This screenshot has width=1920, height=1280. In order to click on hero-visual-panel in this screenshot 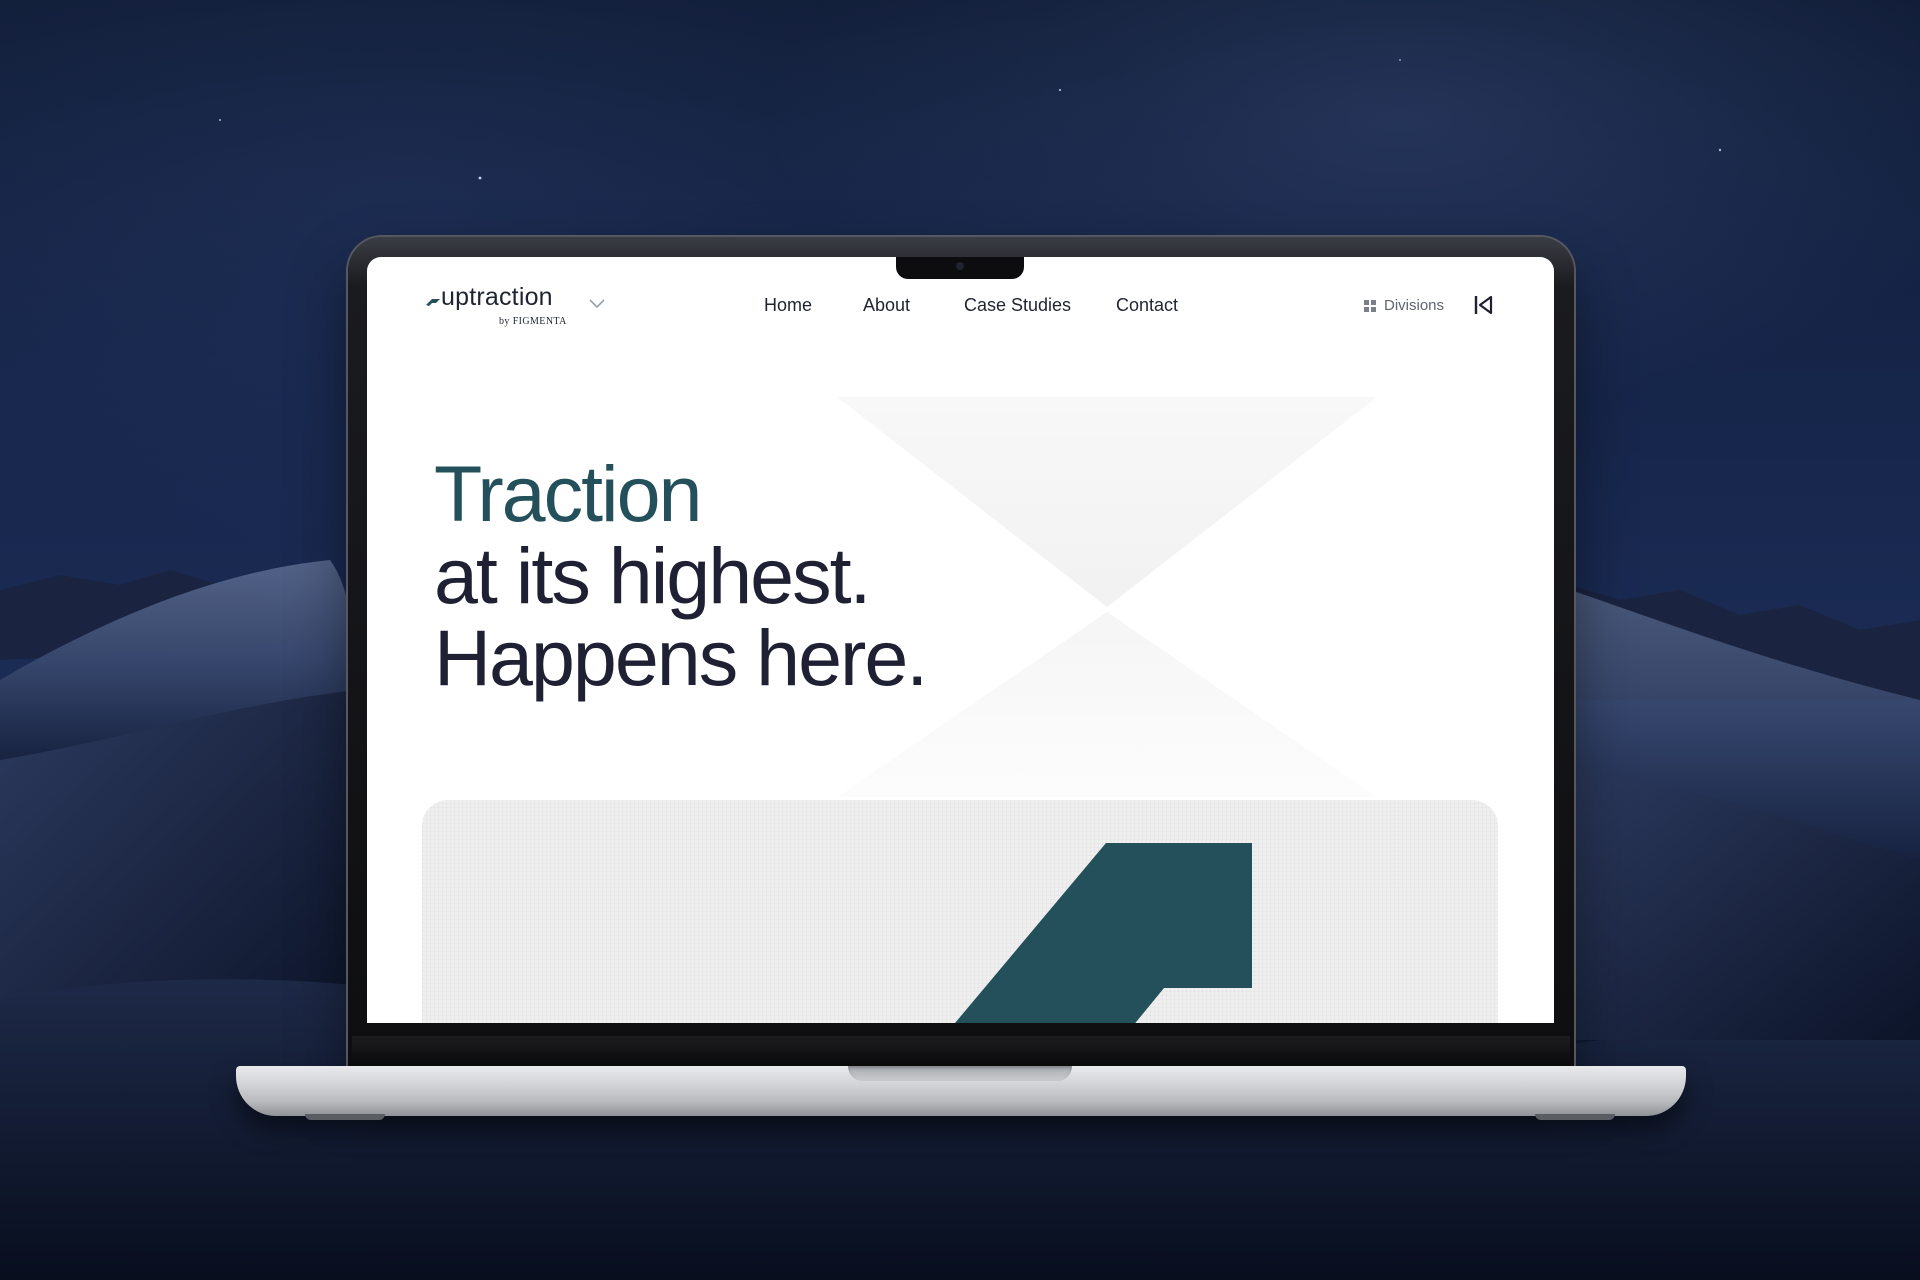, I will do `click(960, 911)`.